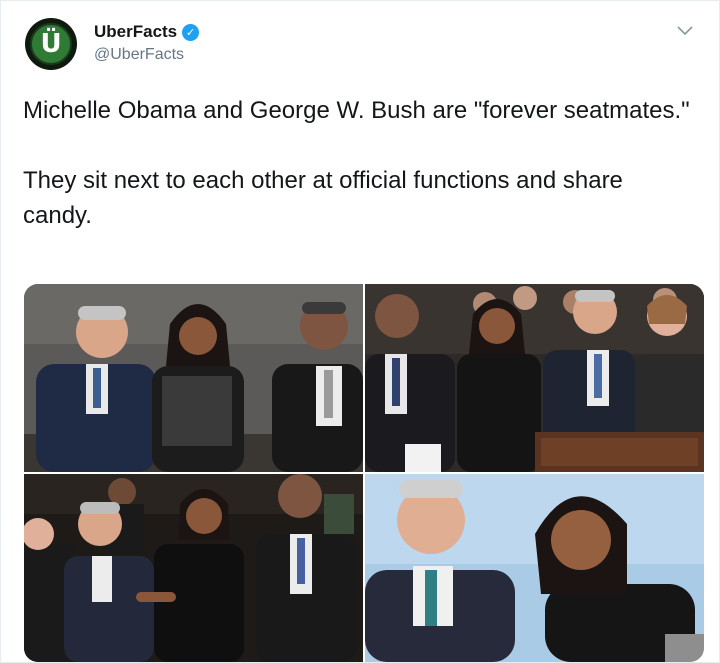  I want to click on user-handle: @UberFacts, so click(139, 55).